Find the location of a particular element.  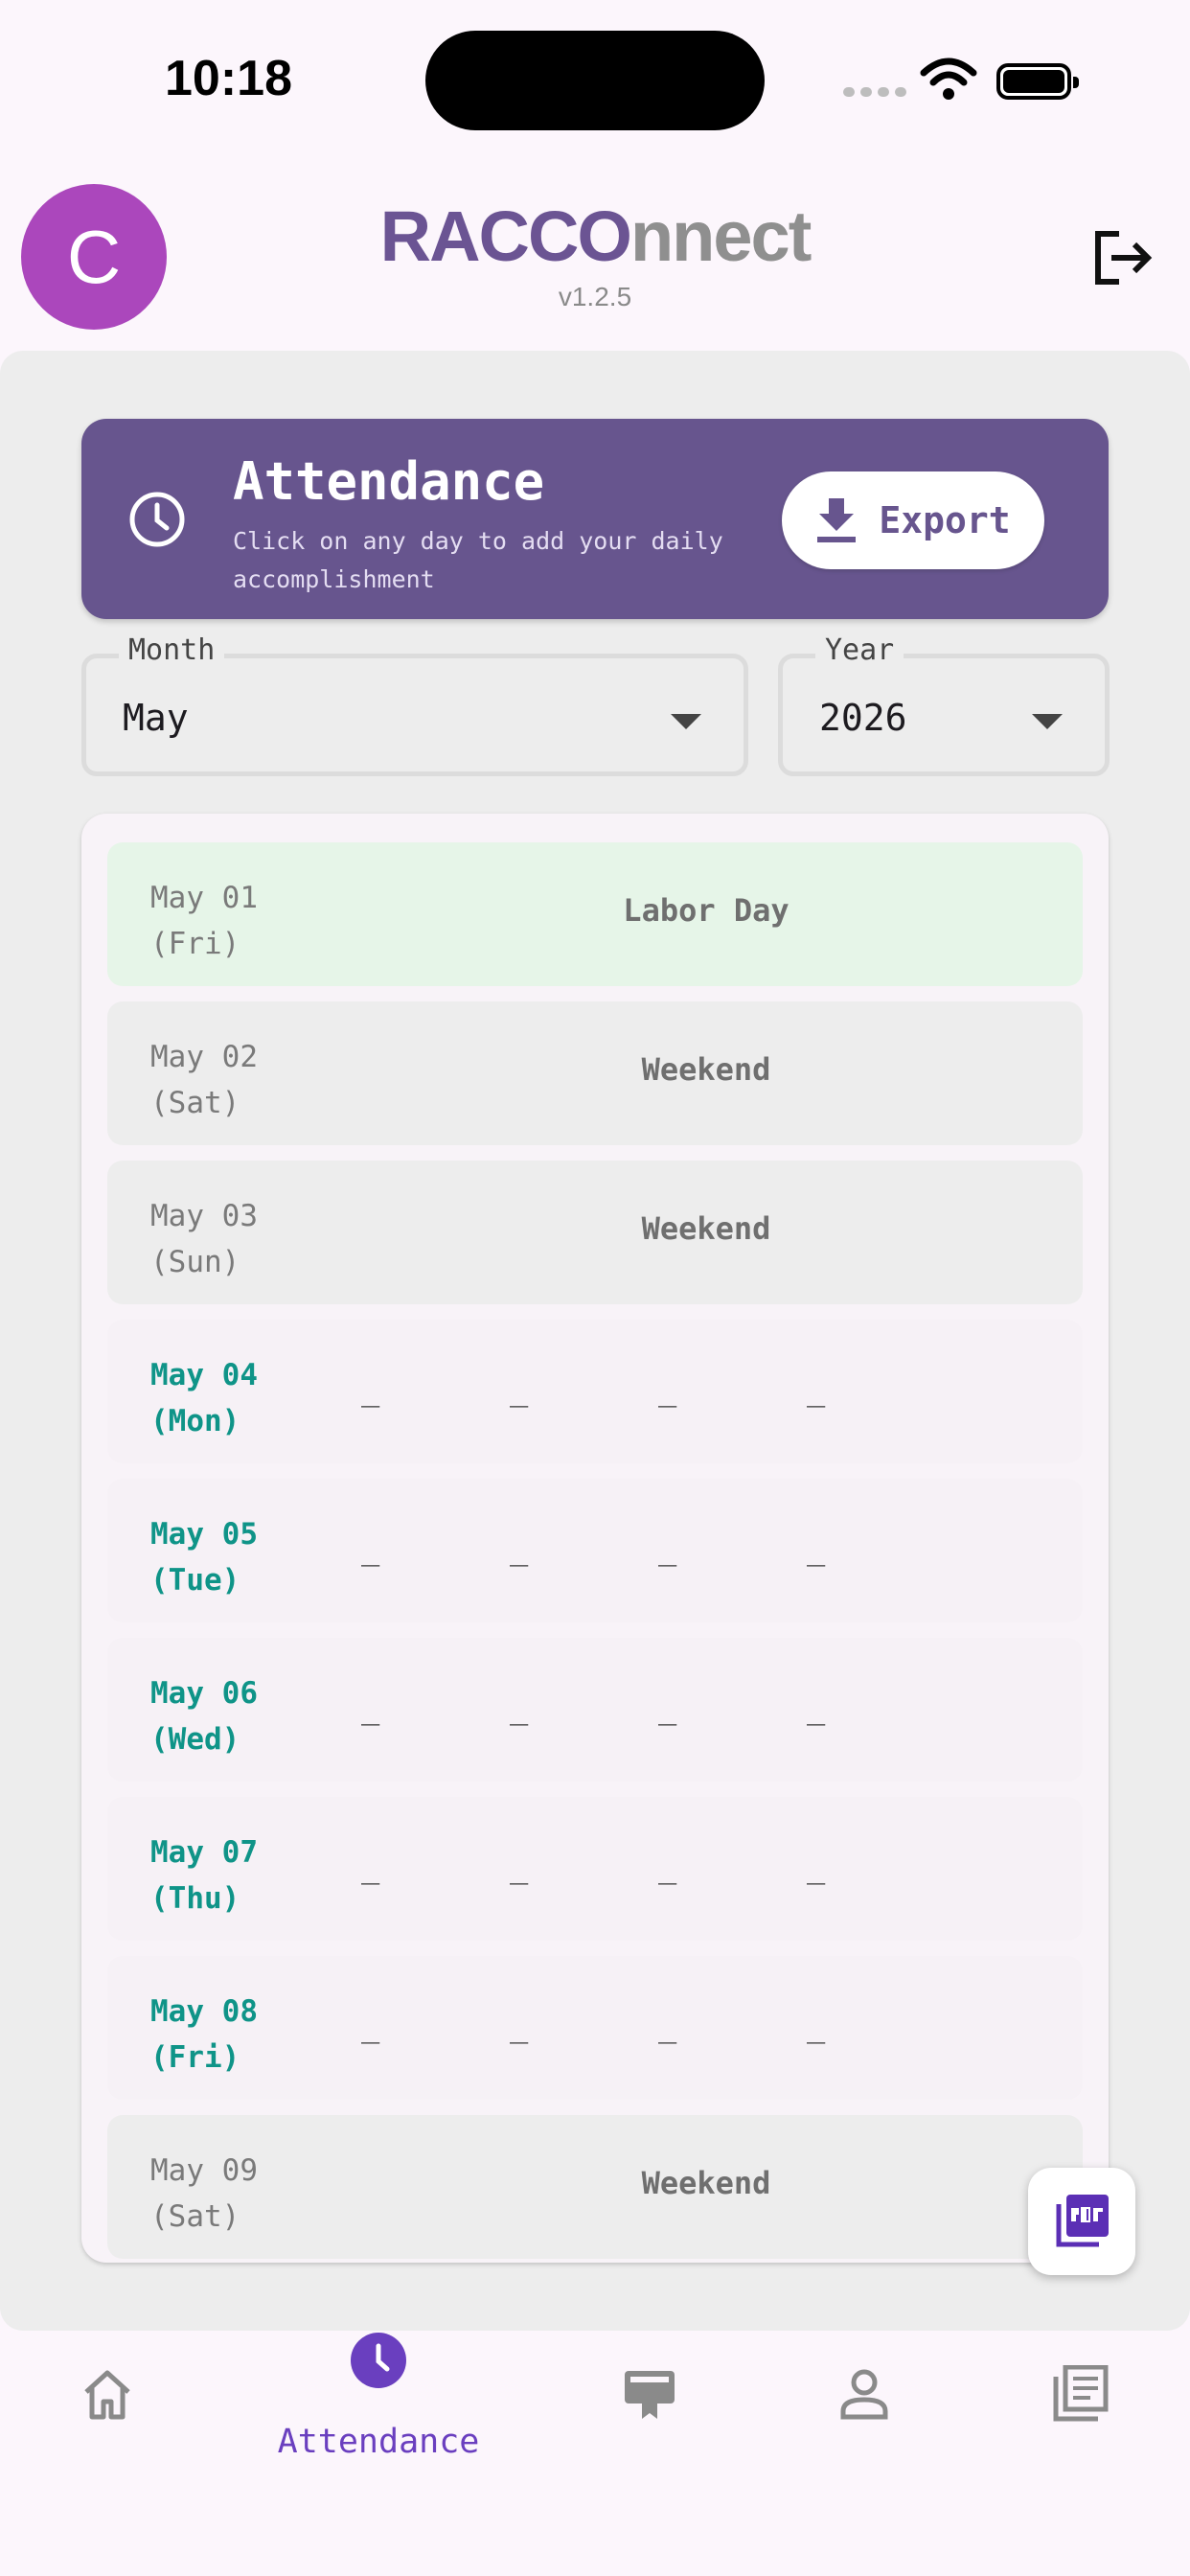

app-version: v1.2.5 is located at coordinates (595, 296).